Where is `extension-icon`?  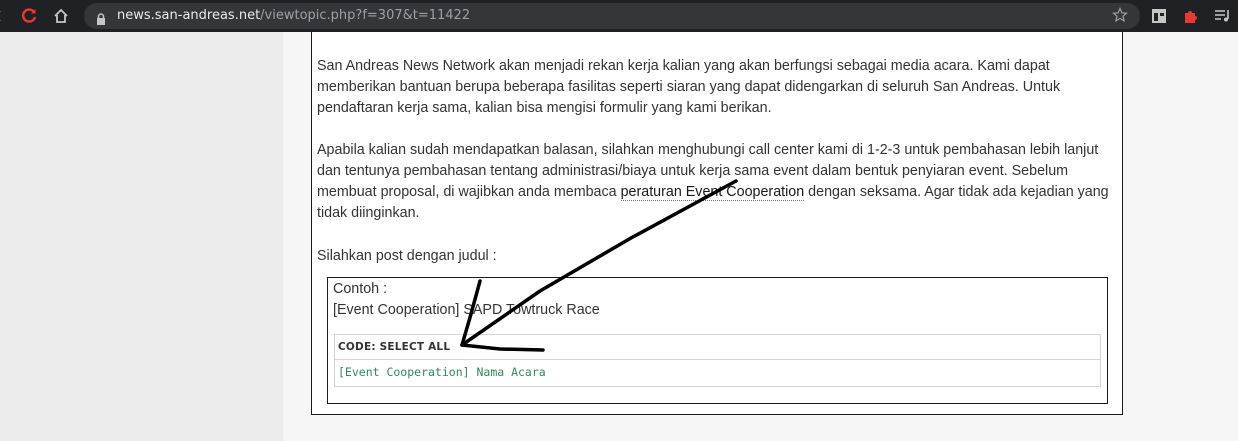 extension-icon is located at coordinates (1159, 16).